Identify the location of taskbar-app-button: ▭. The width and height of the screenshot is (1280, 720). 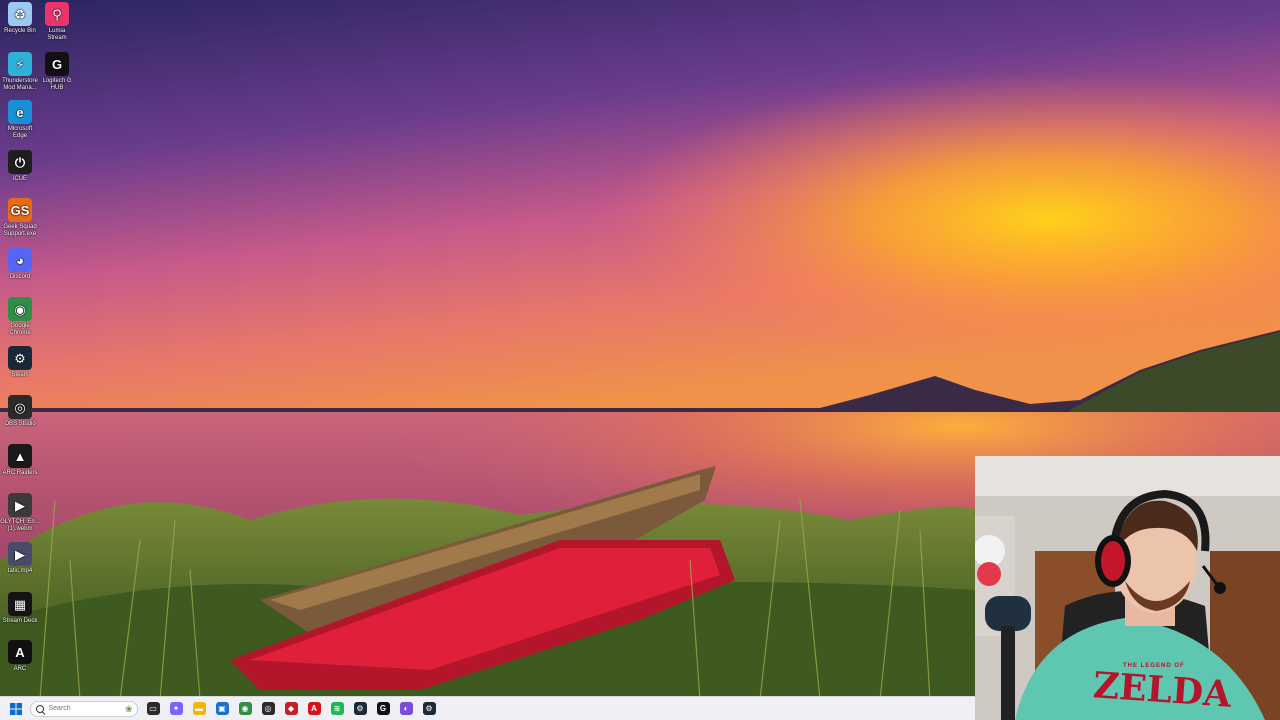
(153, 709).